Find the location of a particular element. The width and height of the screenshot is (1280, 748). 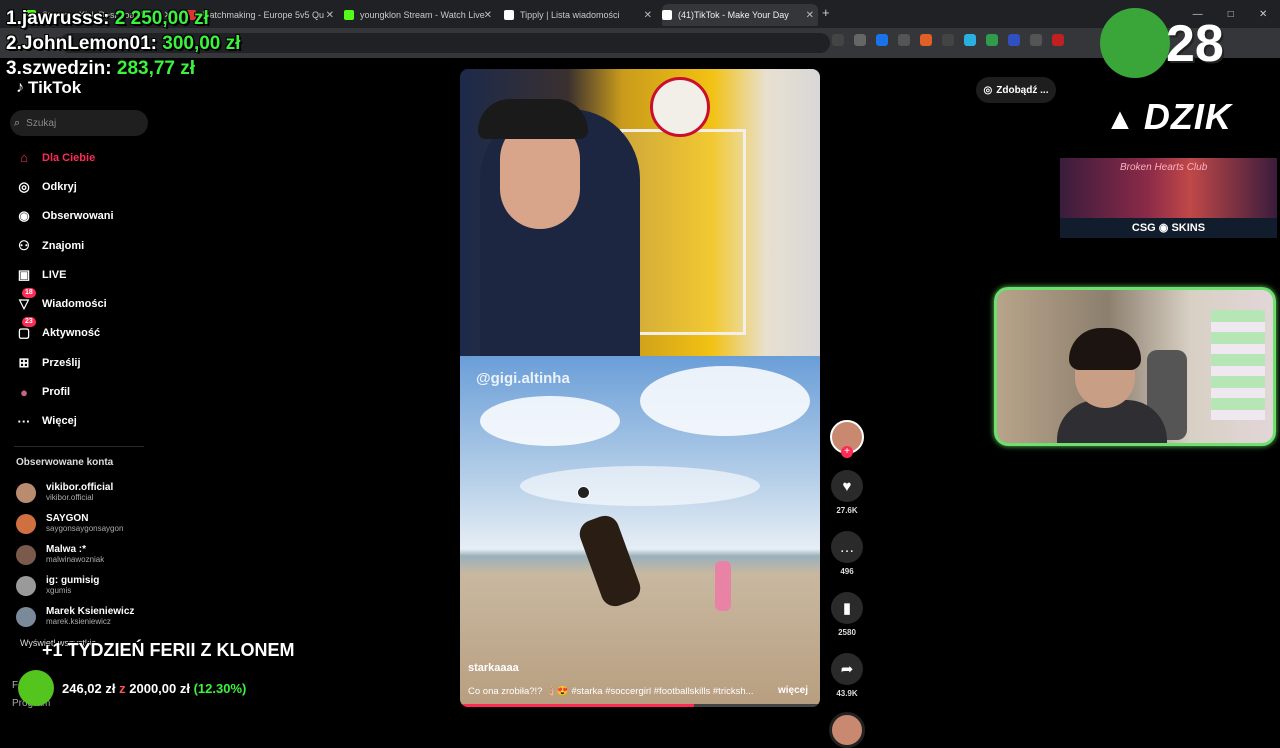

star-icon is located at coordinates (860, 40).